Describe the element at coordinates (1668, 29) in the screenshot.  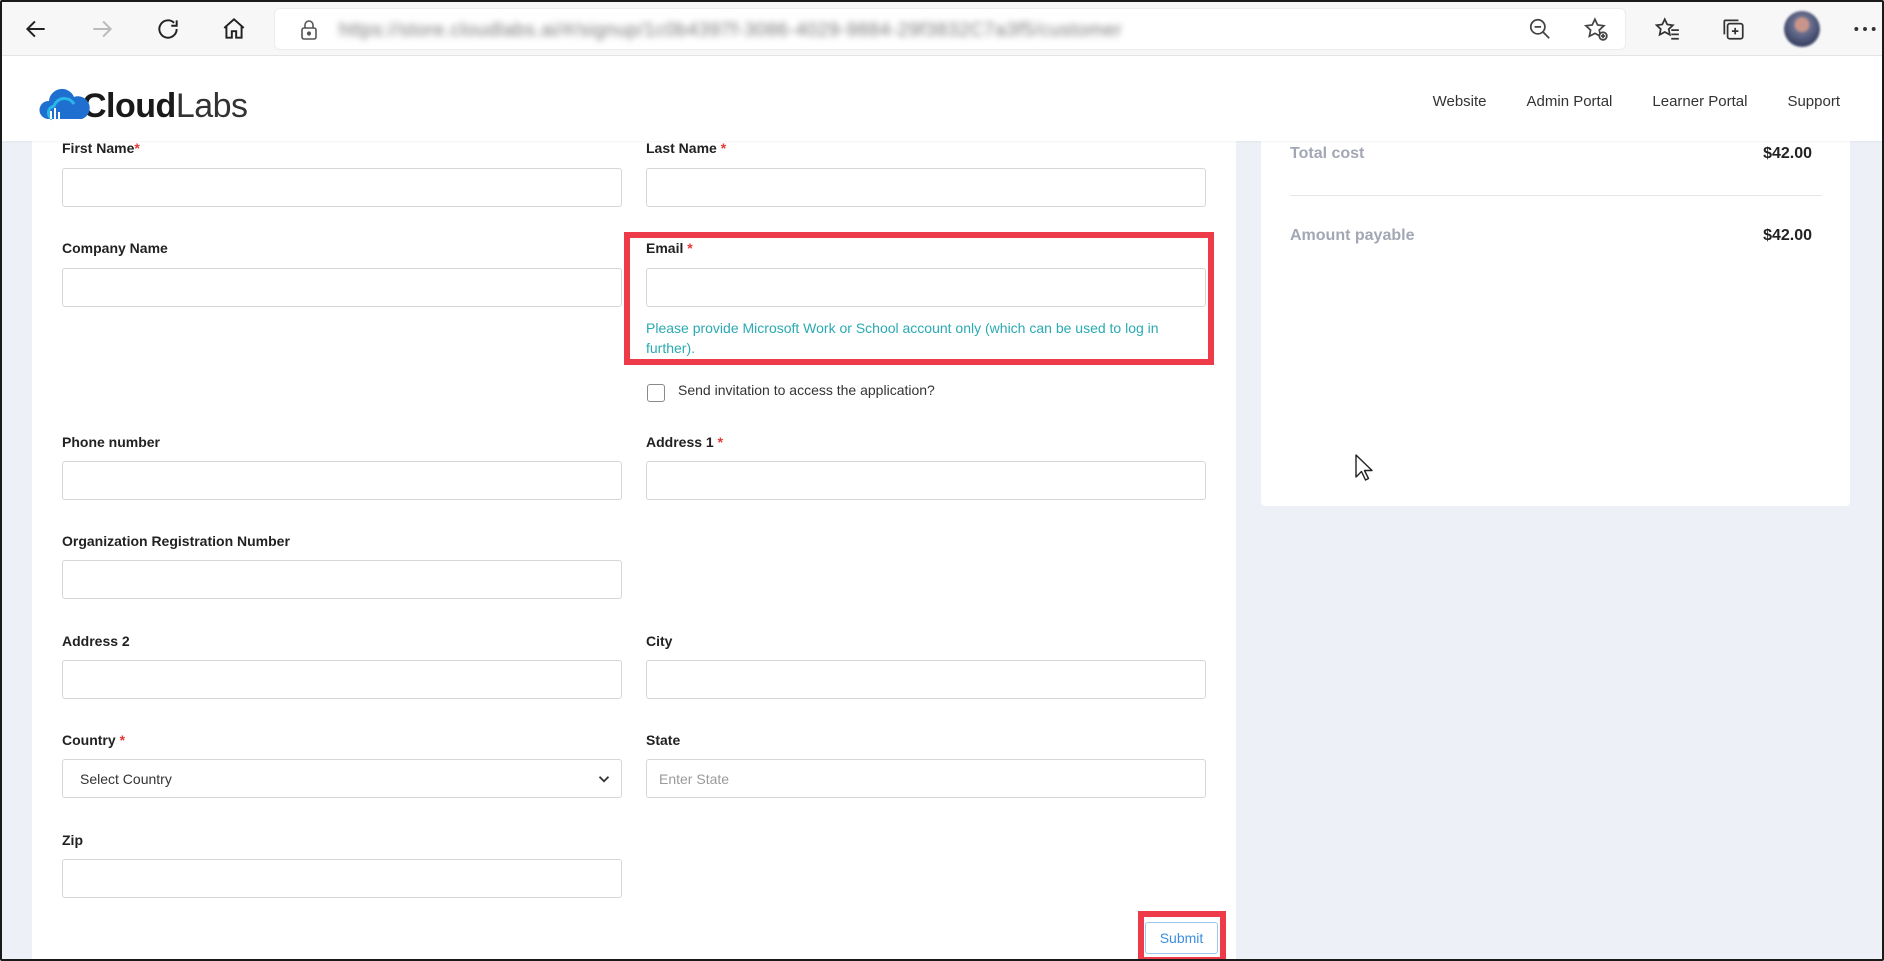
I see `favorites-icon` at that location.